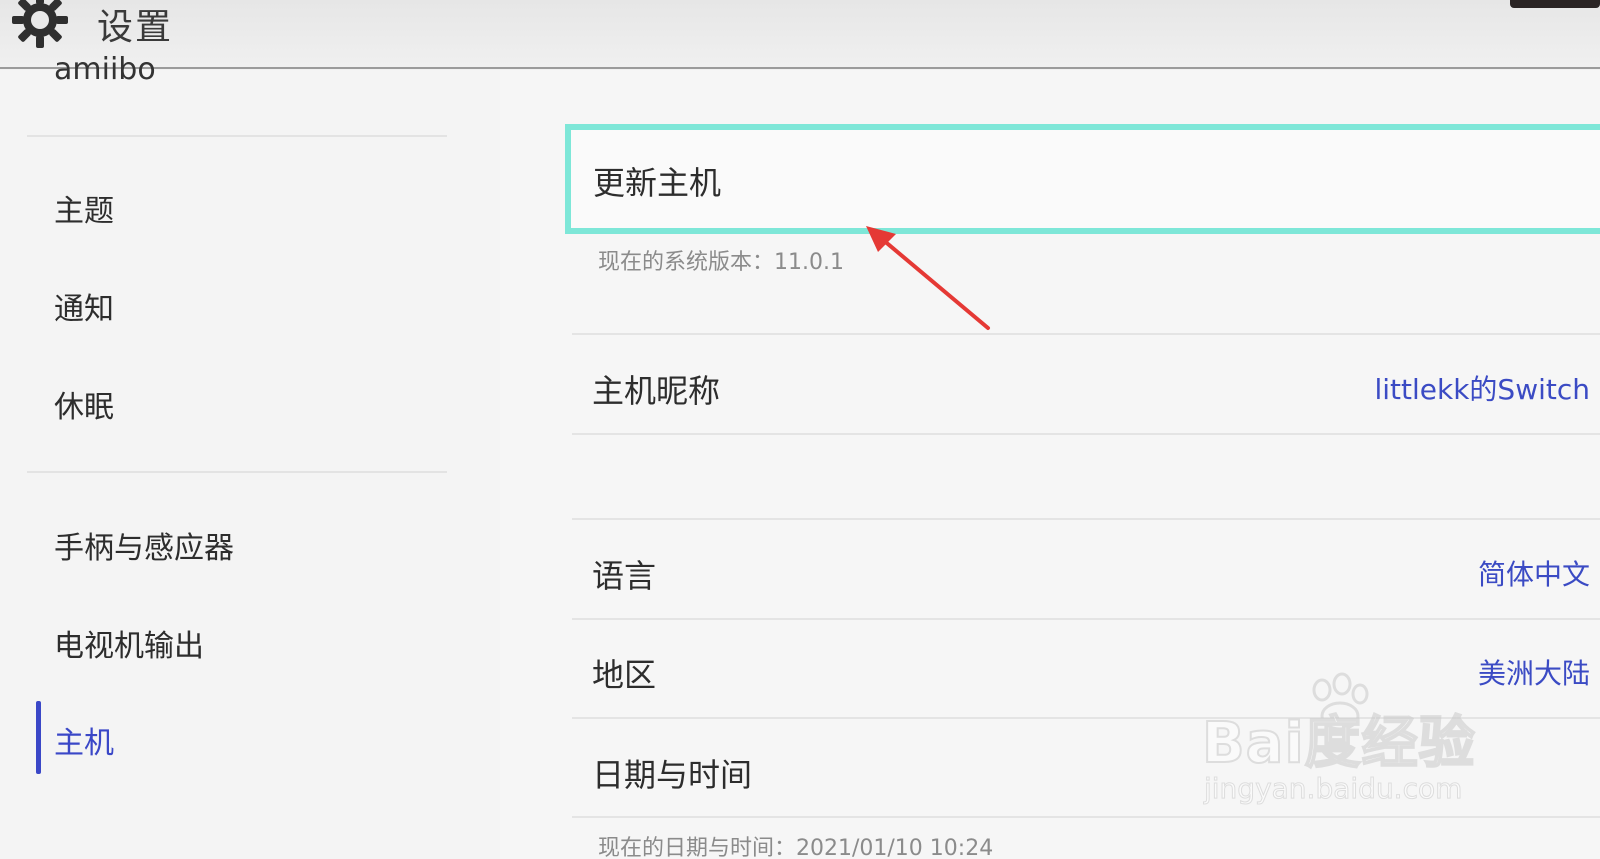 The width and height of the screenshot is (1600, 859). What do you see at coordinates (84, 208) in the screenshot?
I see `sidebar-item-theme: 主题` at bounding box center [84, 208].